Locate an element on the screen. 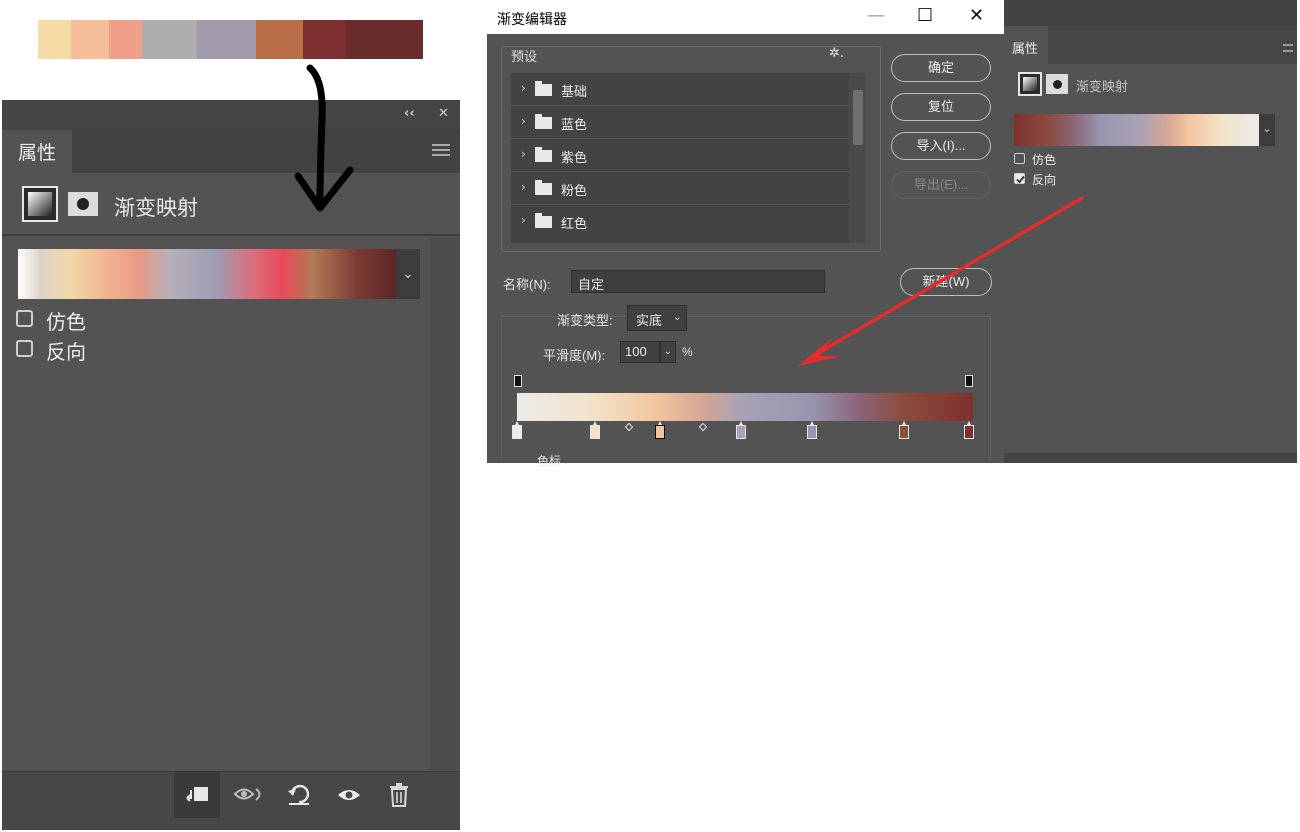  preset-folder-label: 粉色 is located at coordinates (574, 190).